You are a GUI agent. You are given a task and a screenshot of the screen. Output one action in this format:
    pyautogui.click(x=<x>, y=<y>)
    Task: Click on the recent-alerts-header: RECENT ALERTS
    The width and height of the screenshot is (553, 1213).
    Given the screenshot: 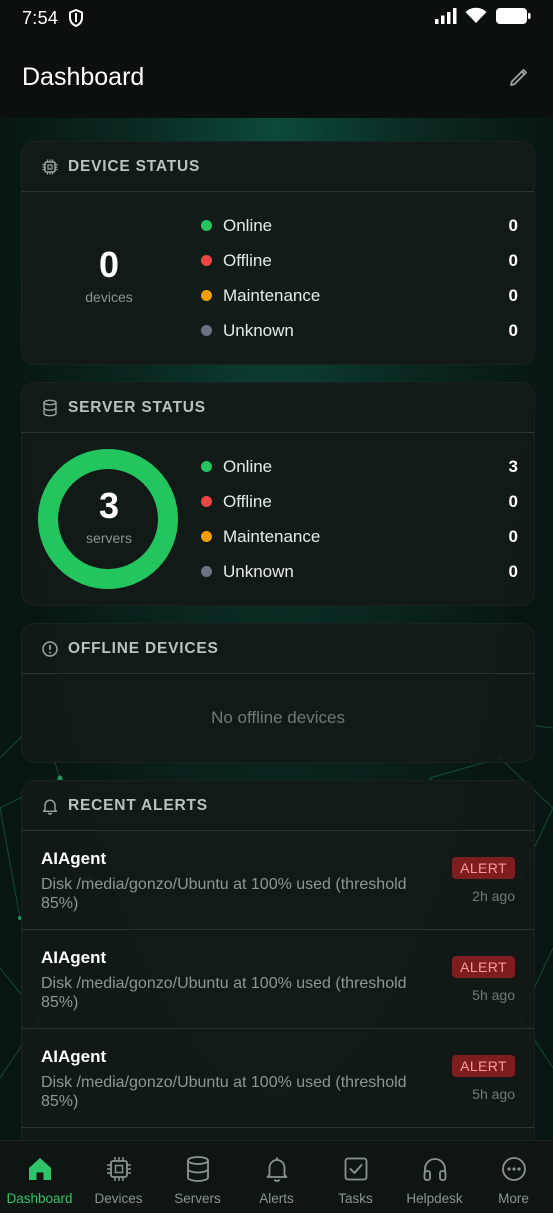 What is the action you would take?
    pyautogui.click(x=278, y=806)
    